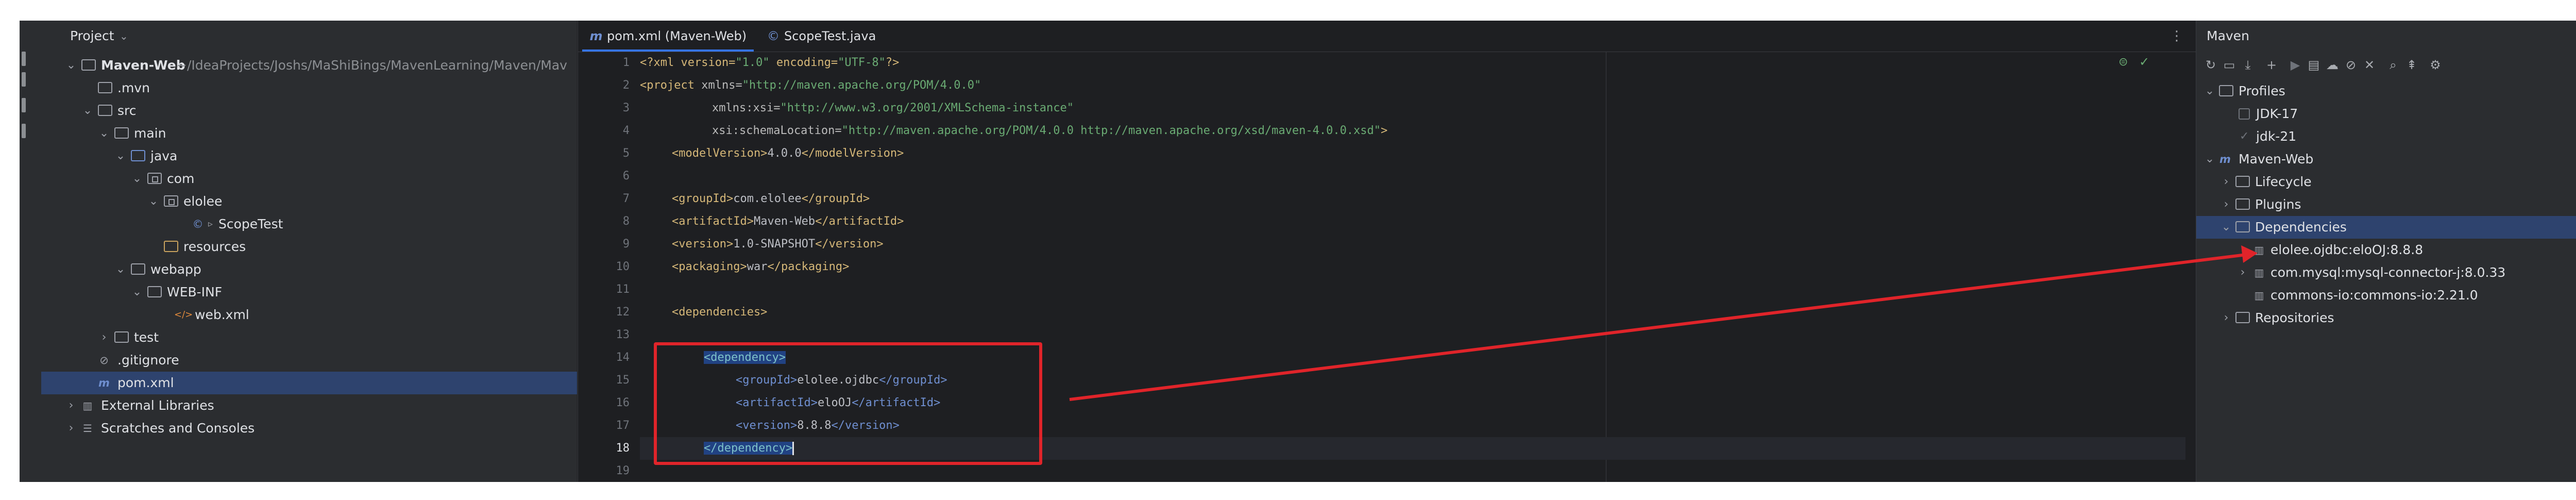  I want to click on annotation-arrow-head, so click(2249, 254).